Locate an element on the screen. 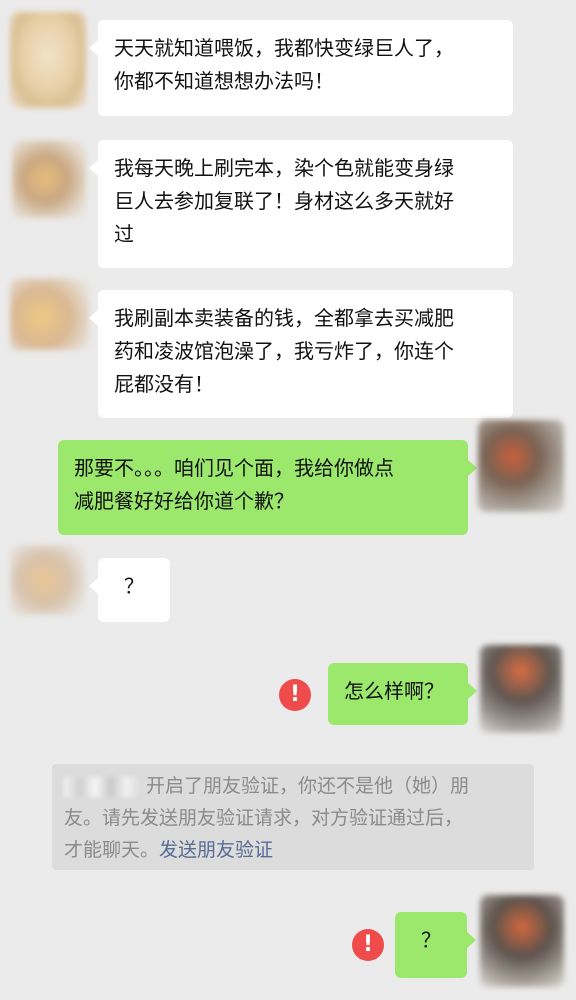 This screenshot has height=1000, width=576. notice-text: 才能聊天。 is located at coordinates (112, 850).